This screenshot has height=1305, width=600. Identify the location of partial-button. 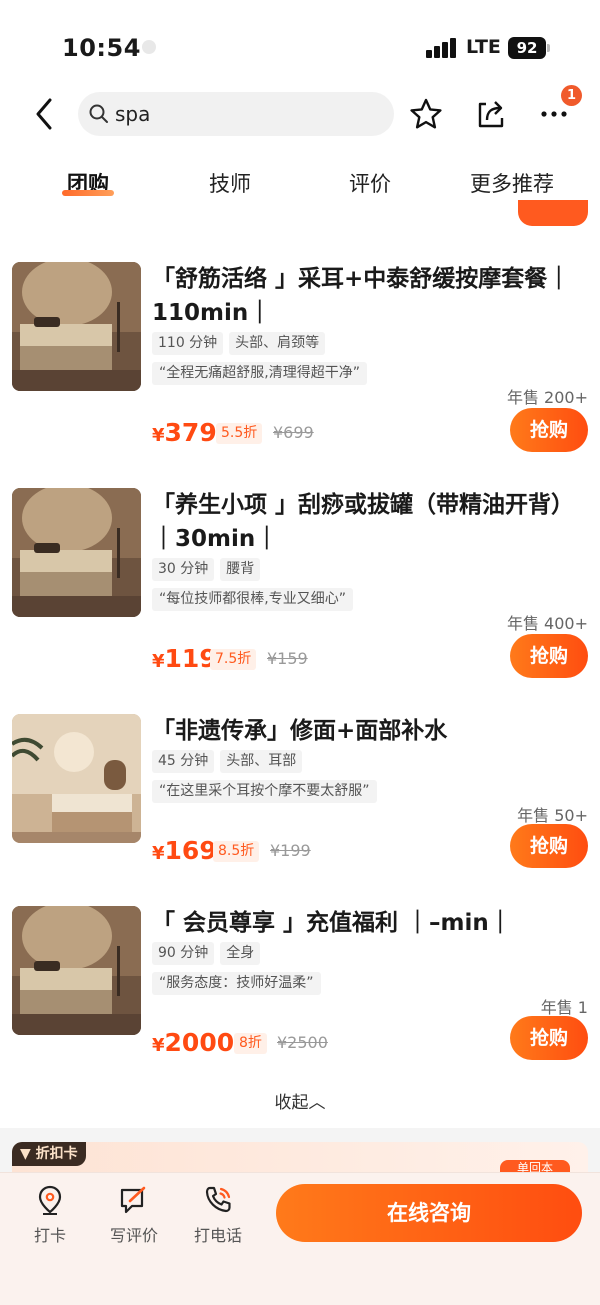
(553, 213).